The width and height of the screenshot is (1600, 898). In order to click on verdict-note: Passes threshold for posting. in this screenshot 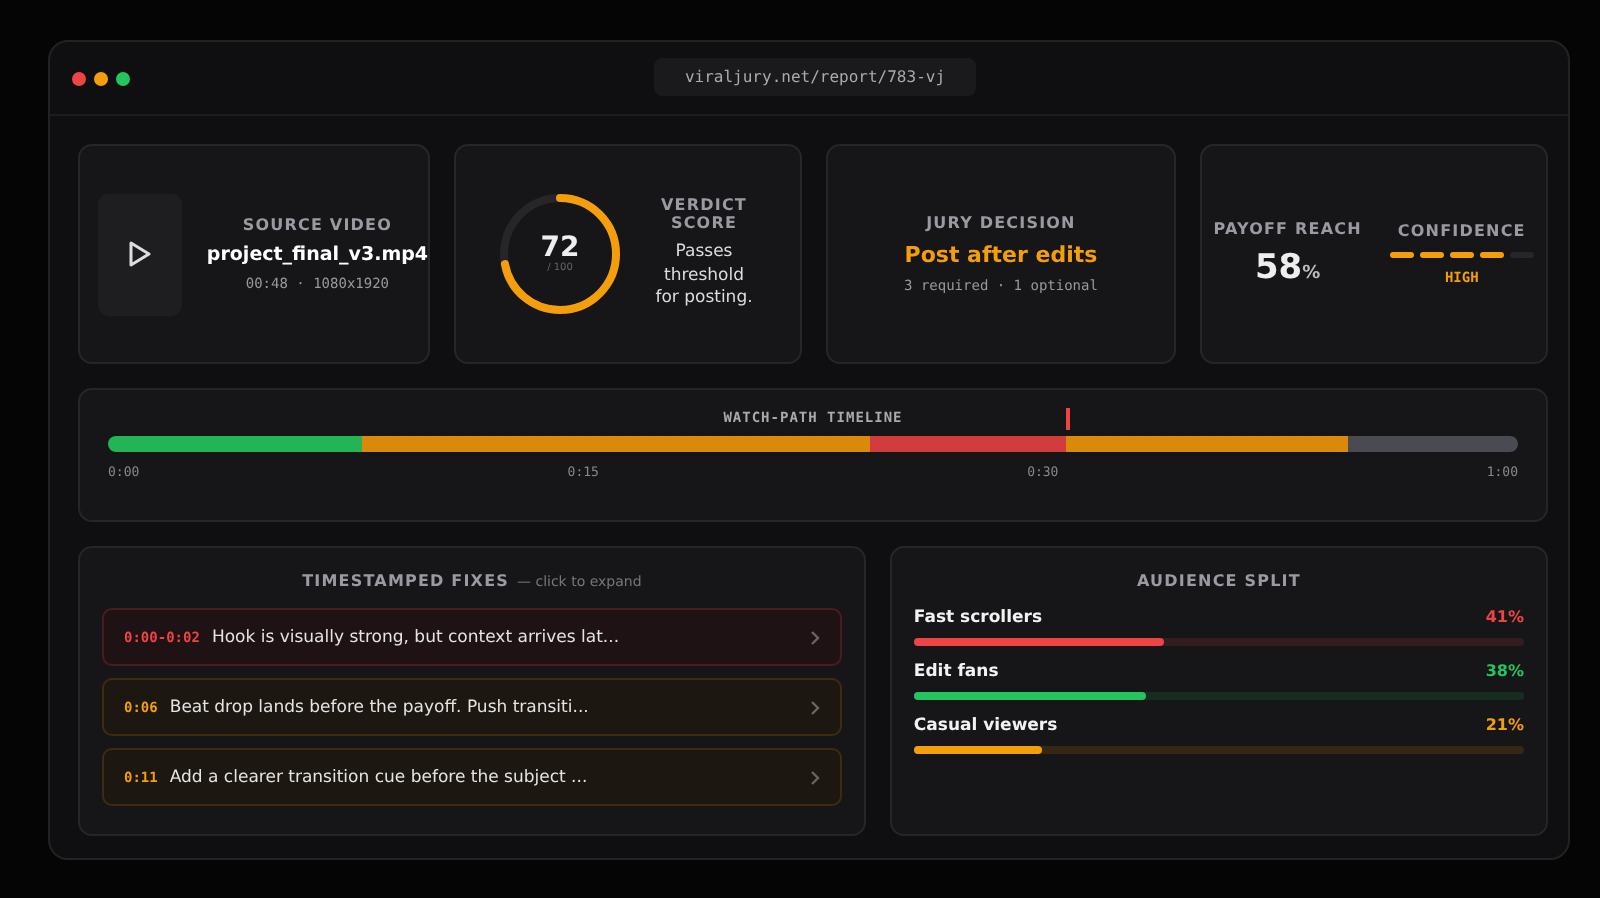, I will do `click(704, 277)`.